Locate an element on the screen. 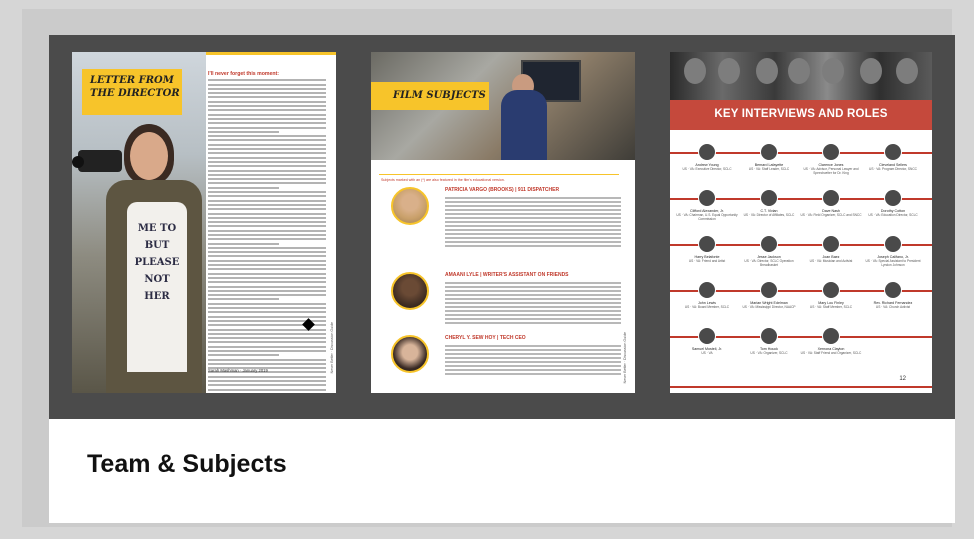 The height and width of the screenshot is (539, 974). interviewee: Tom Houck US · VA: Organizer, SCLC is located at coordinates (769, 339).